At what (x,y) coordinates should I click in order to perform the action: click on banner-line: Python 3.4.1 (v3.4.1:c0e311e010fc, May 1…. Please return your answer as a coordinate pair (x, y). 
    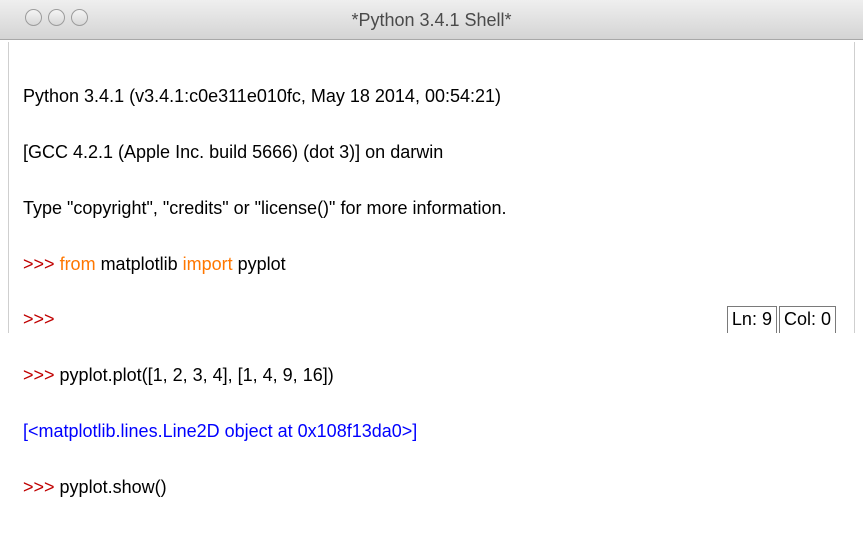
    Looking at the image, I should click on (262, 96).